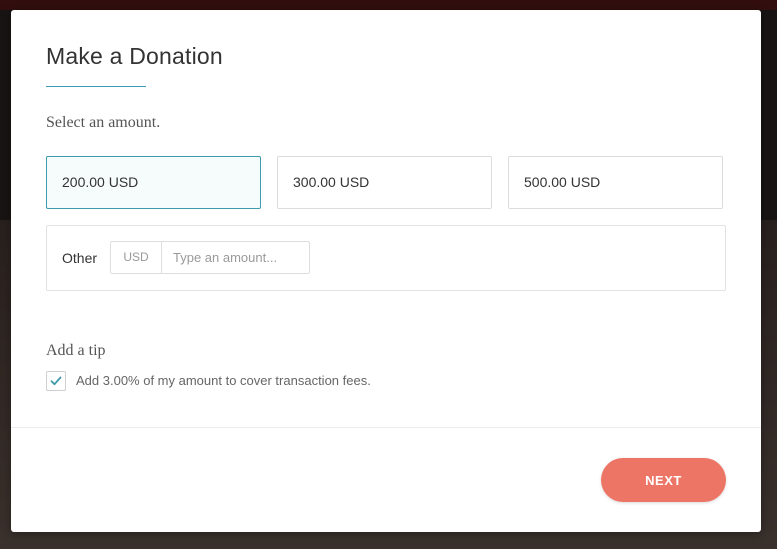  I want to click on select-amount-label: Select an amount., so click(103, 122).